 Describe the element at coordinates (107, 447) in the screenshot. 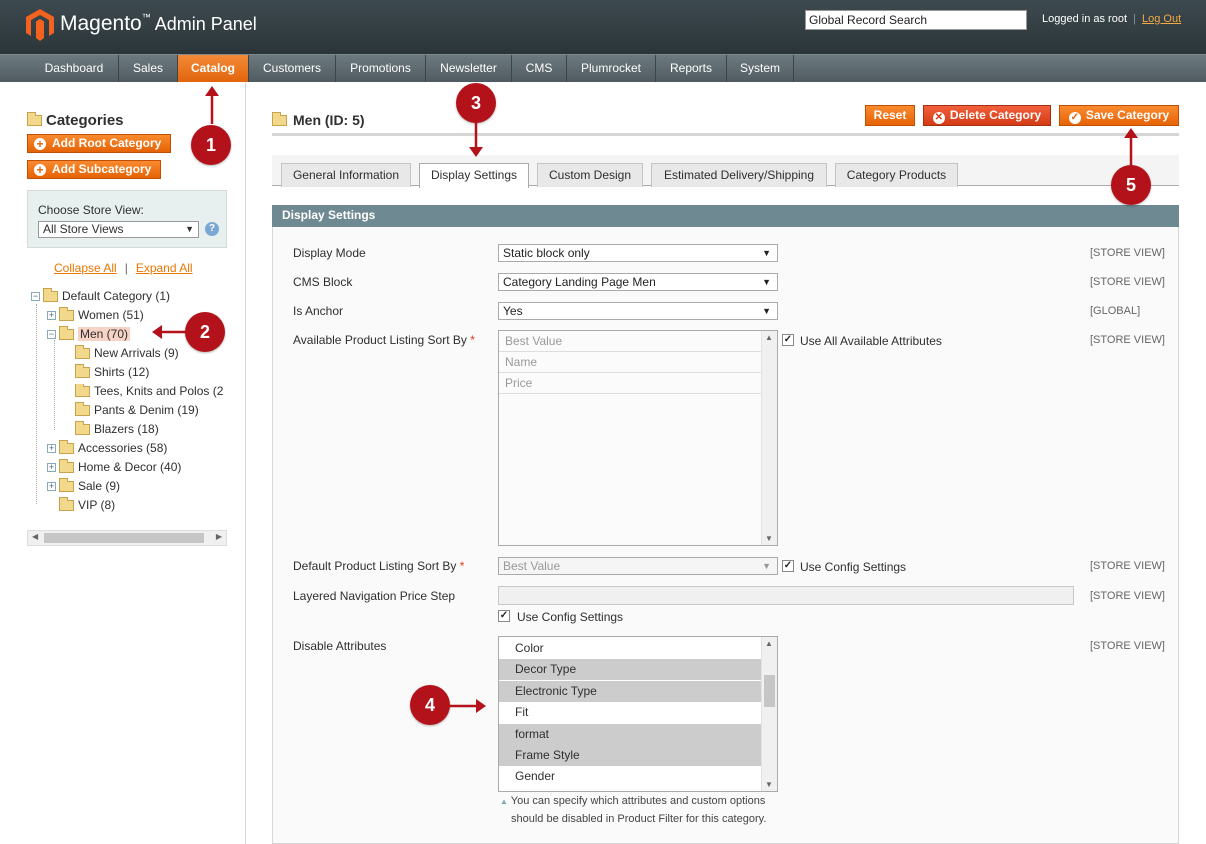

I see `tree-node-accessories: + Accessories (58)` at that location.